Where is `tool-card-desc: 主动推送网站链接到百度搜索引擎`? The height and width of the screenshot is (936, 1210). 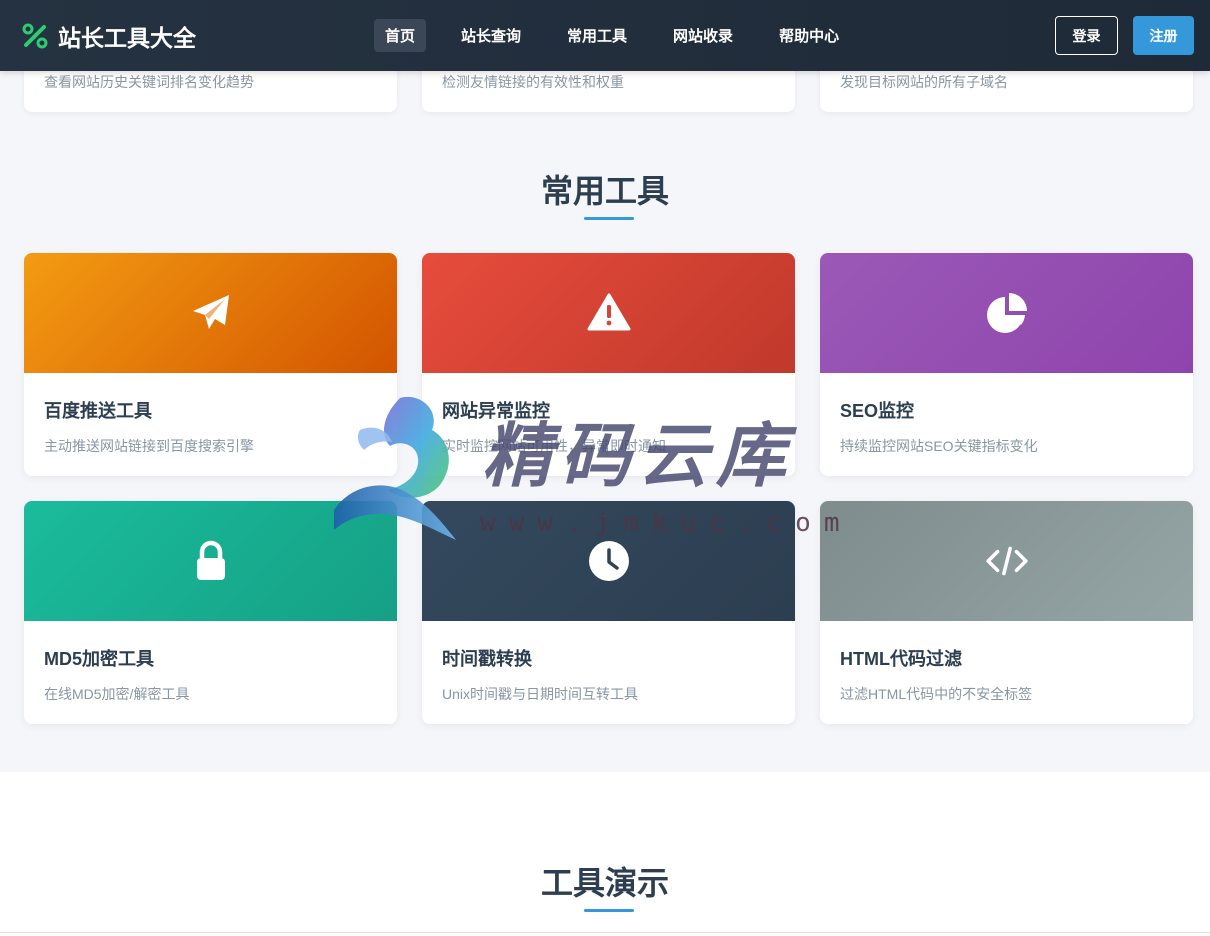 tool-card-desc: 主动推送网站链接到百度搜索引擎 is located at coordinates (149, 446).